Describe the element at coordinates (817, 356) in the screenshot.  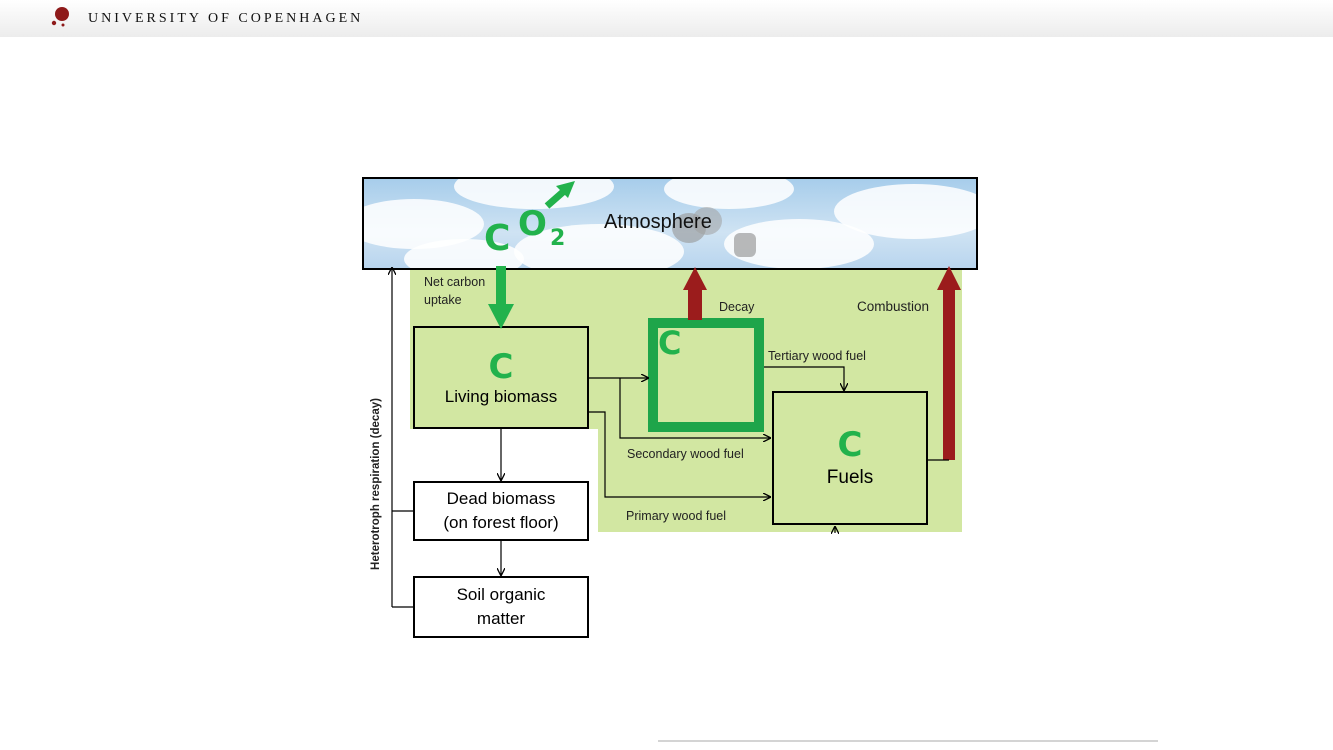
I see `tertiary-wood-fuel-label: Tertiary wood fuel` at that location.